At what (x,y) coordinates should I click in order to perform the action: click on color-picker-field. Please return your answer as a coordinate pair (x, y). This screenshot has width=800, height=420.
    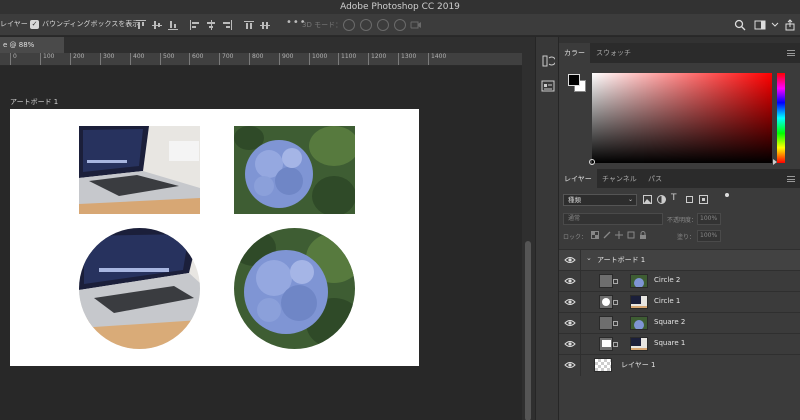
    Looking at the image, I should click on (680, 119).